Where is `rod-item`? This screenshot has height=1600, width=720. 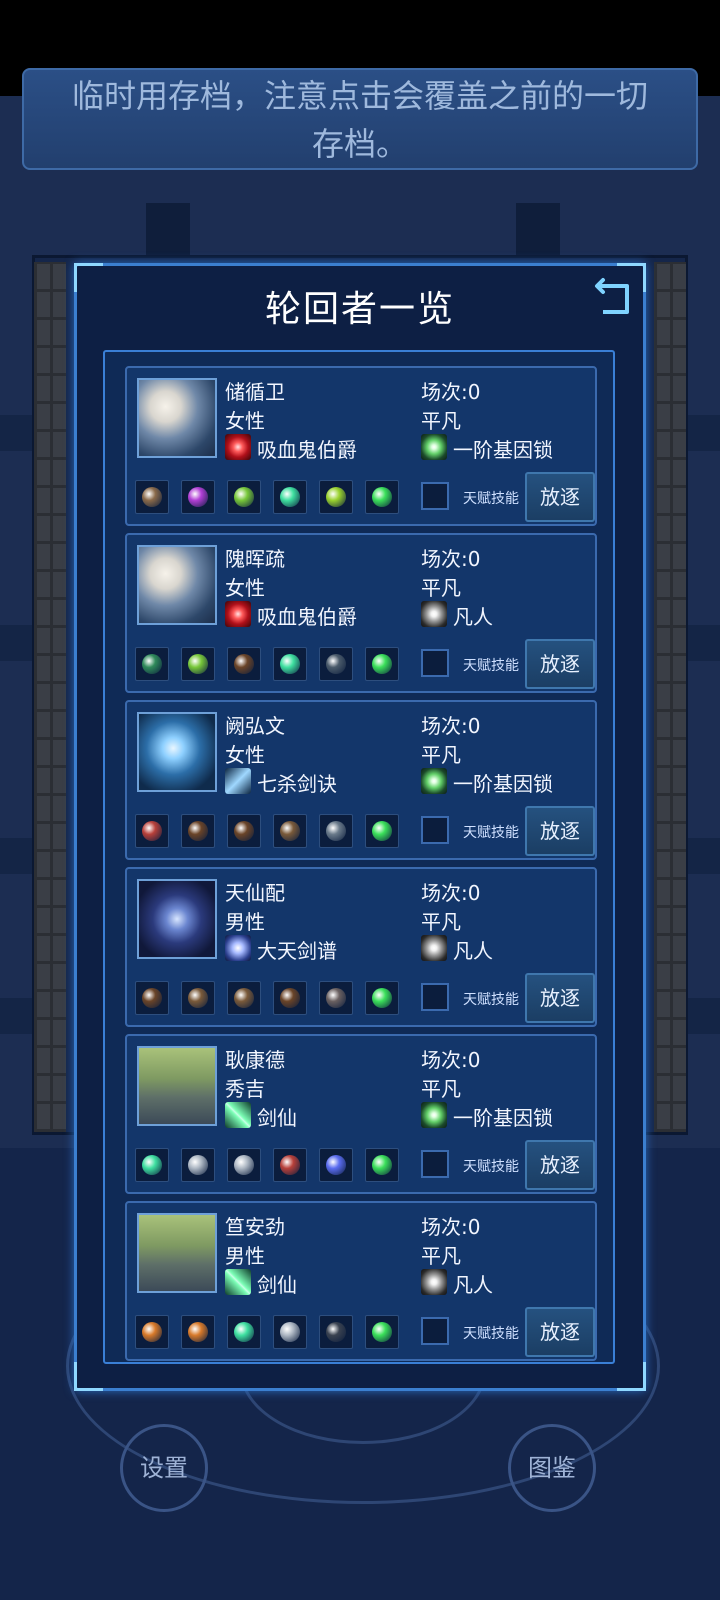
rod-item is located at coordinates (336, 1332).